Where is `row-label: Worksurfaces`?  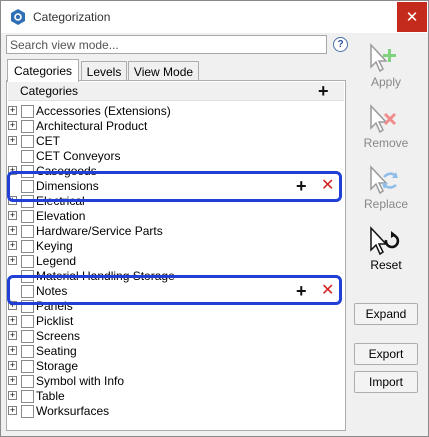 row-label: Worksurfaces is located at coordinates (73, 411).